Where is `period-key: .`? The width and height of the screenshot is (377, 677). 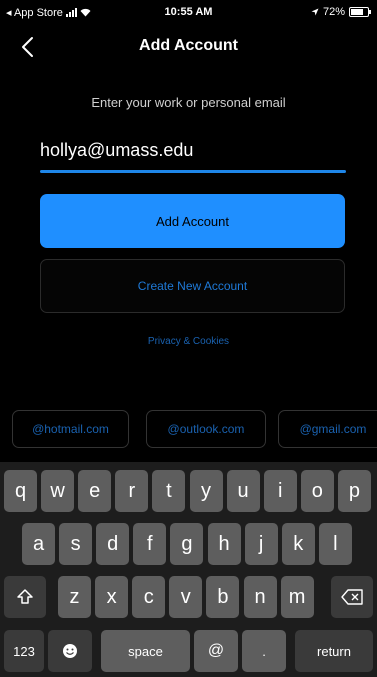 period-key: . is located at coordinates (264, 651).